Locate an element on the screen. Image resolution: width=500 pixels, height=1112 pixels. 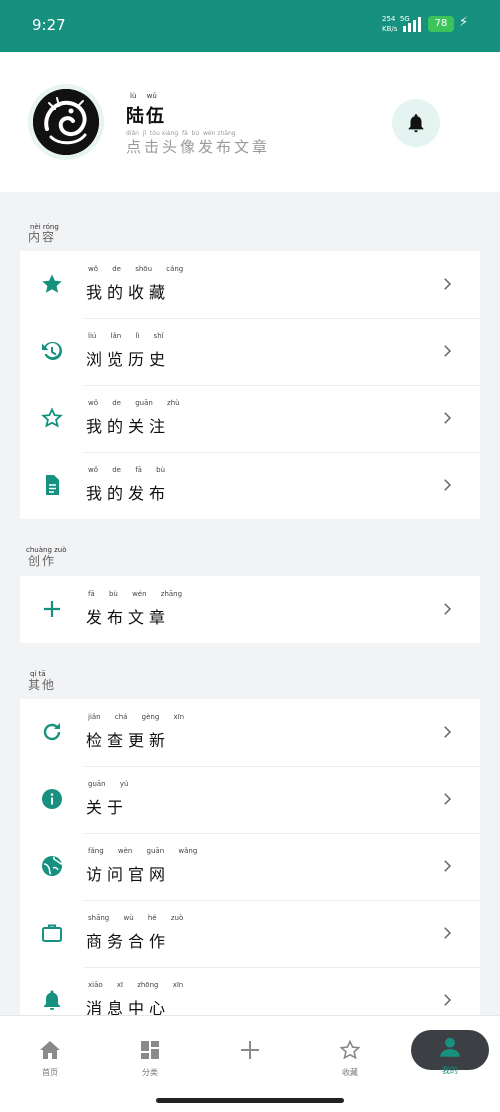
dragon-logo-icon is located at coordinates (66, 122).